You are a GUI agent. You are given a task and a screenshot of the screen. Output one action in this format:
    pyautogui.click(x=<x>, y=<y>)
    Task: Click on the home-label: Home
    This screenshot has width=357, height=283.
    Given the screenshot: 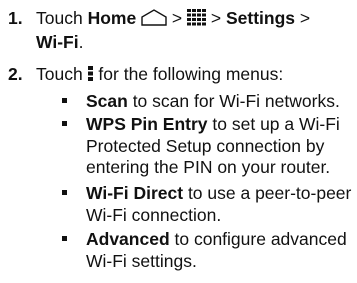 What is the action you would take?
    pyautogui.click(x=112, y=18)
    